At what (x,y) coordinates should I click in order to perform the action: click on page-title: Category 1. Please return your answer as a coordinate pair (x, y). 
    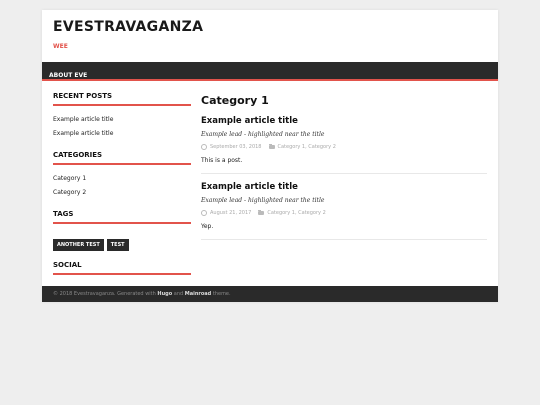
    Looking at the image, I should click on (235, 100).